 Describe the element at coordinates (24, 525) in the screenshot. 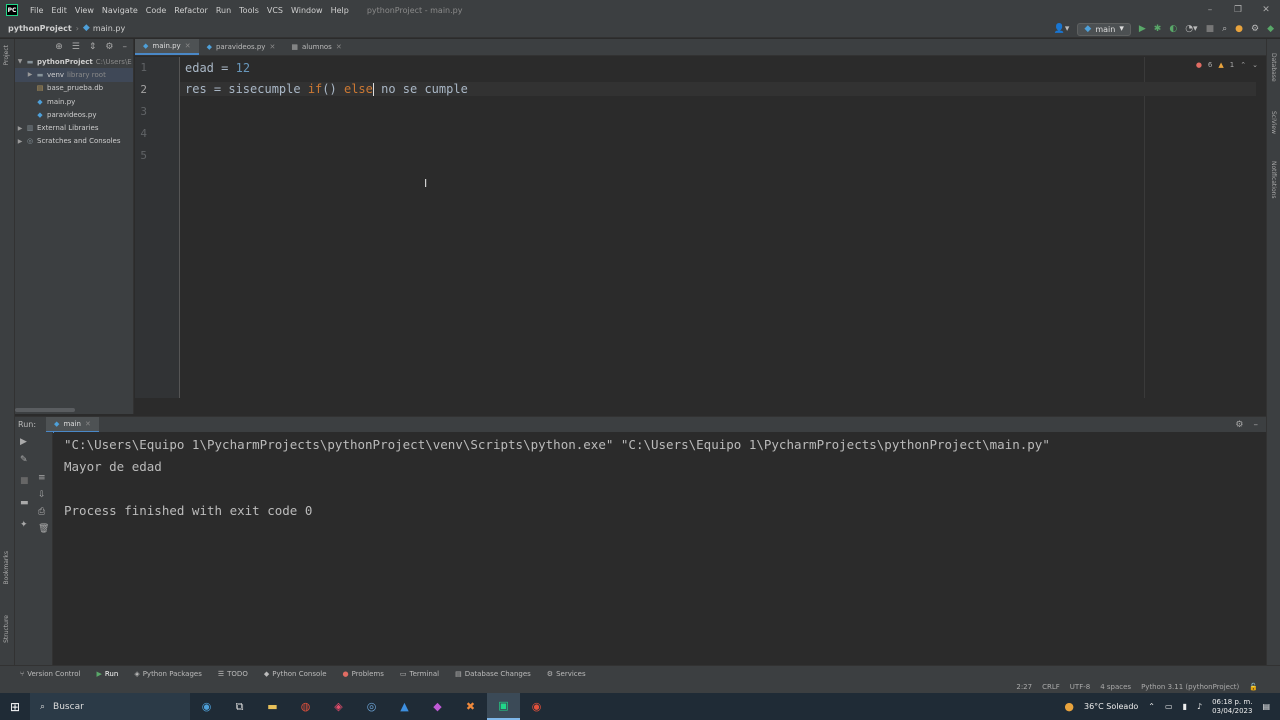

I see `pin-icon: ✦` at that location.